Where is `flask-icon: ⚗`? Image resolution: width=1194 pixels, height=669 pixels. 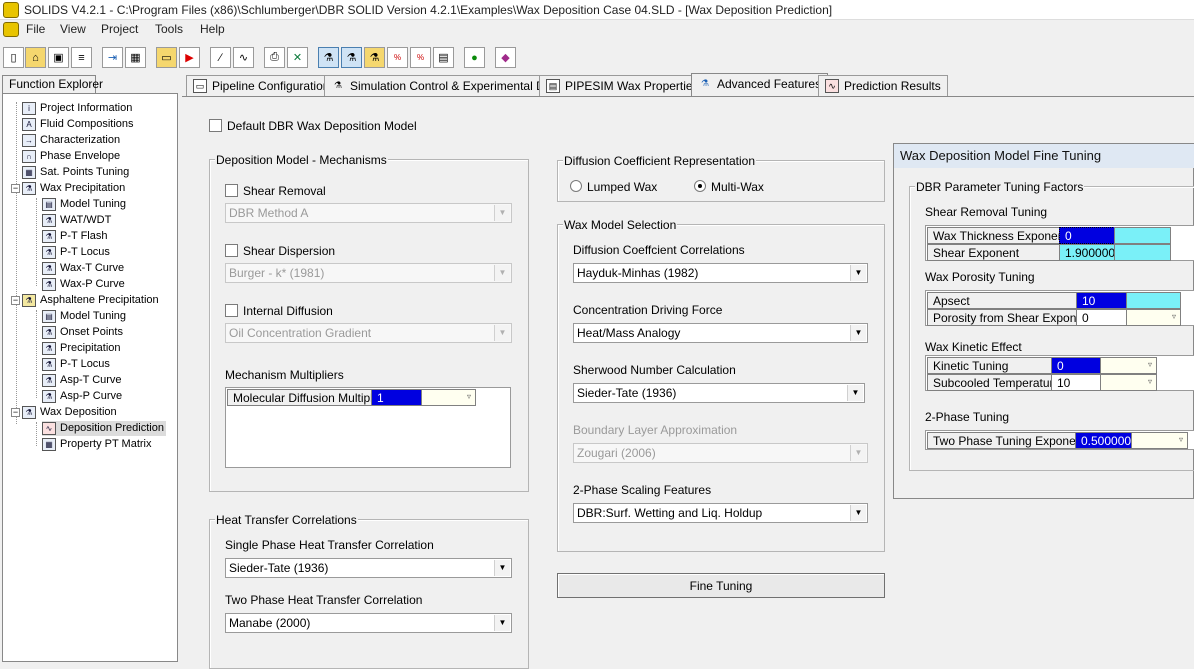
flask-icon: ⚗ is located at coordinates (49, 380).